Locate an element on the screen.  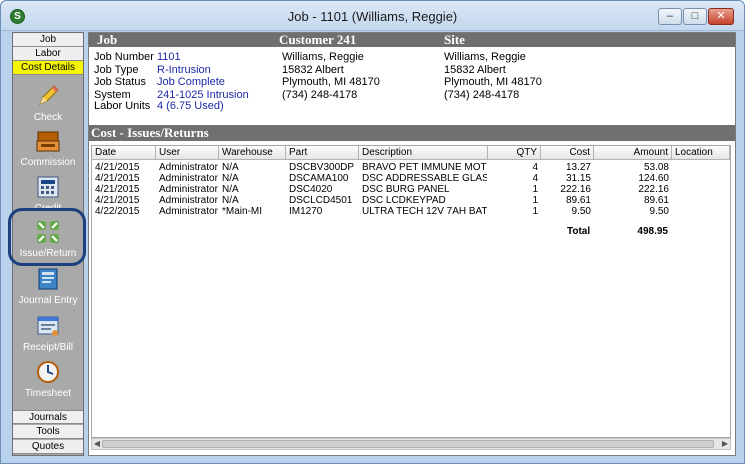
cell-cost: 31.15 is located at coordinates (578, 178).